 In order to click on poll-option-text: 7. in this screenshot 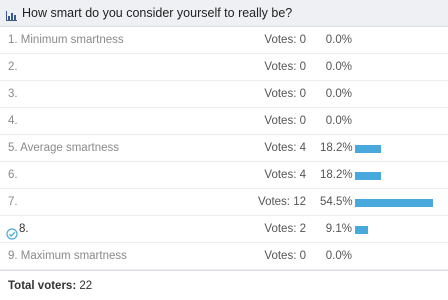, I will do `click(13, 202)`.